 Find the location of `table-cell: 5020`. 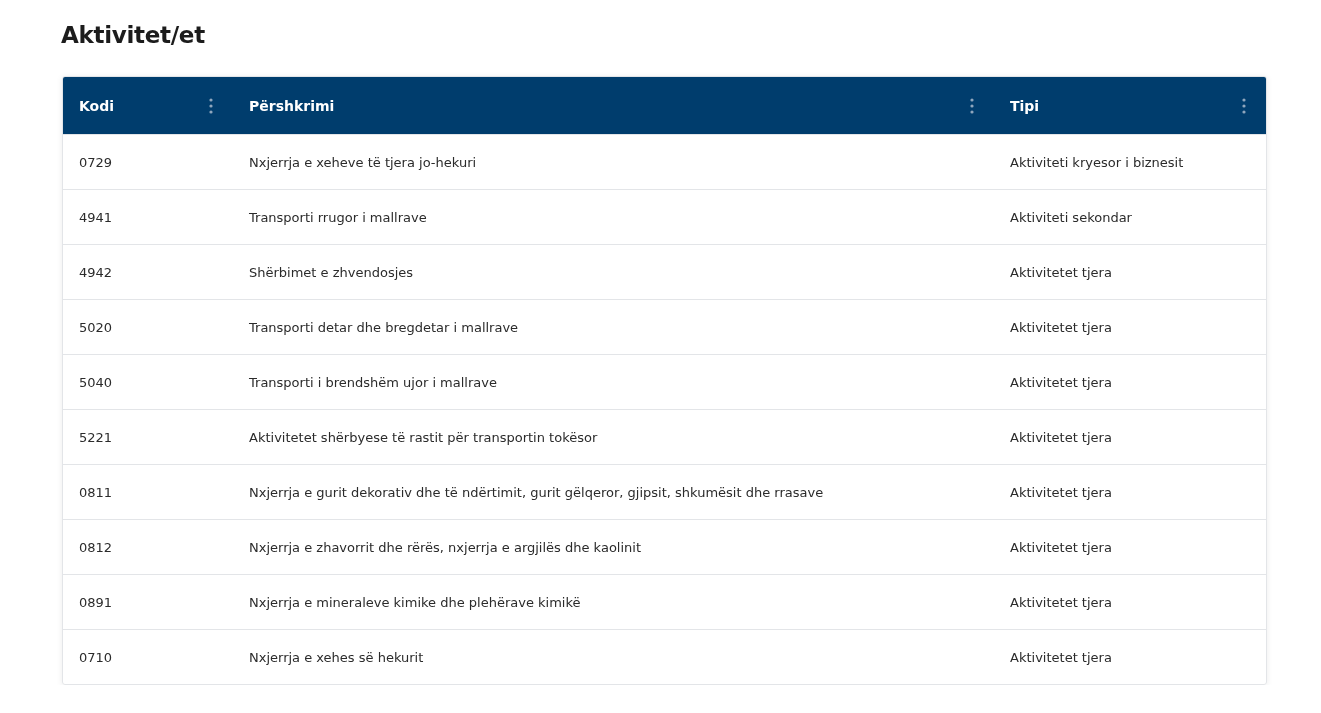

table-cell: 5020 is located at coordinates (148, 326).